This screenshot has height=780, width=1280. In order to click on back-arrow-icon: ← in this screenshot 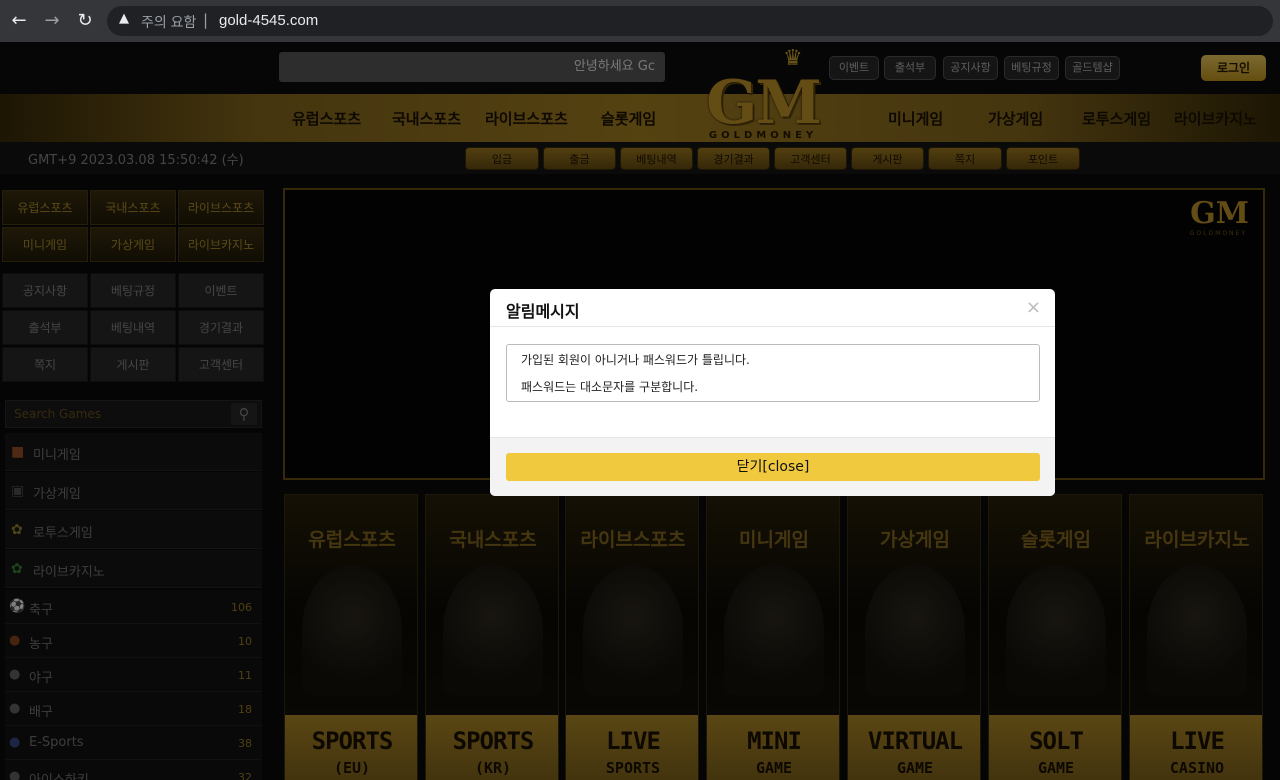, I will do `click(19, 21)`.